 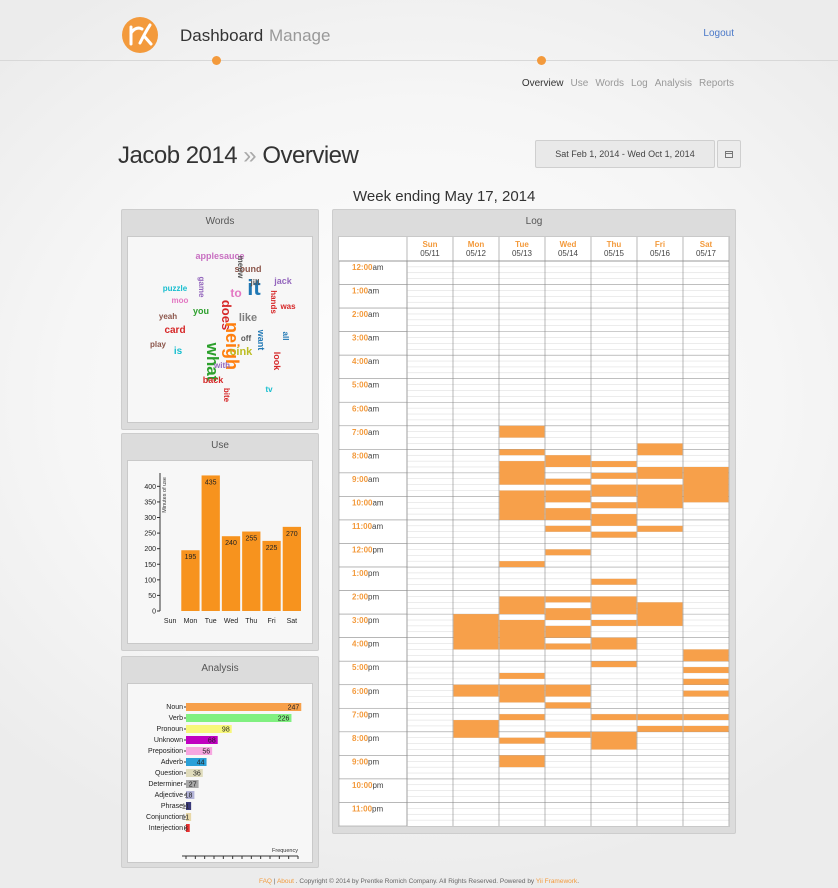 What do you see at coordinates (299, 36) in the screenshot?
I see `nav-manage: Manage` at bounding box center [299, 36].